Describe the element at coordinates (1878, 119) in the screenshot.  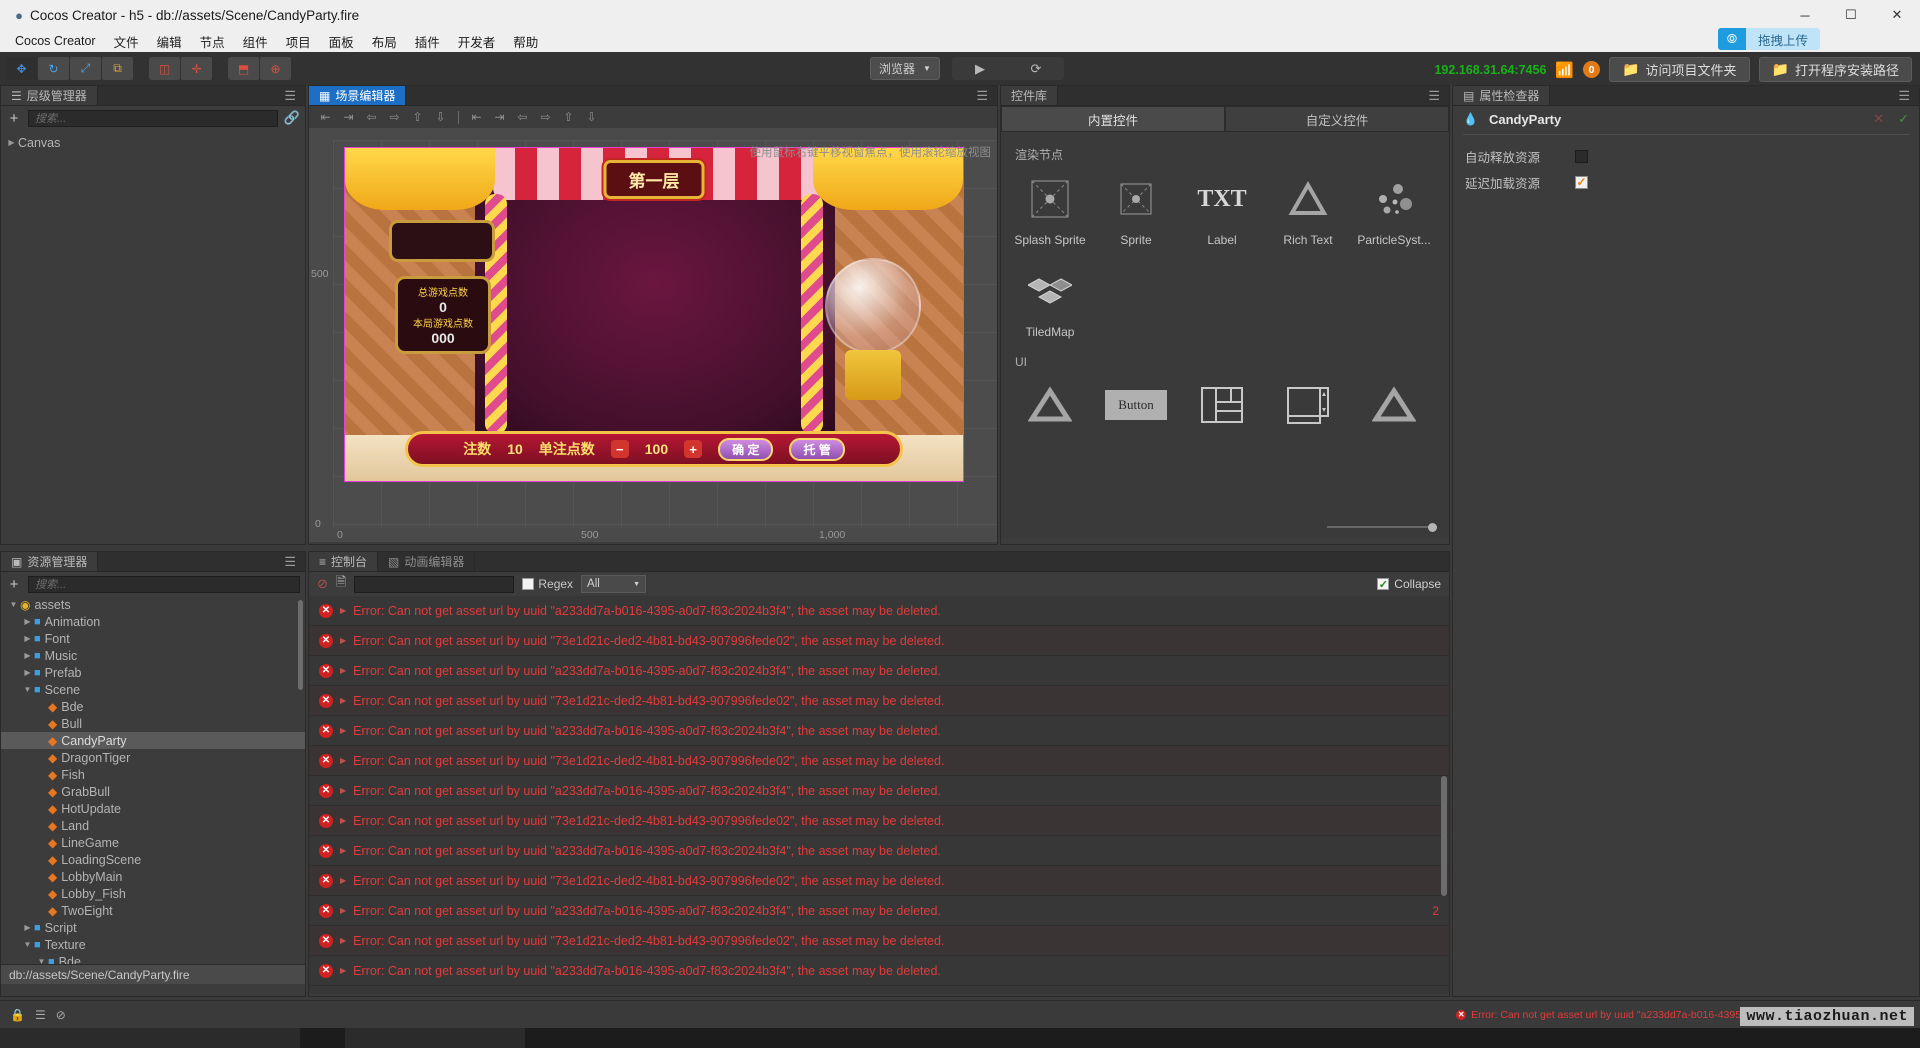
I see `discard-changes-button: ✕` at that location.